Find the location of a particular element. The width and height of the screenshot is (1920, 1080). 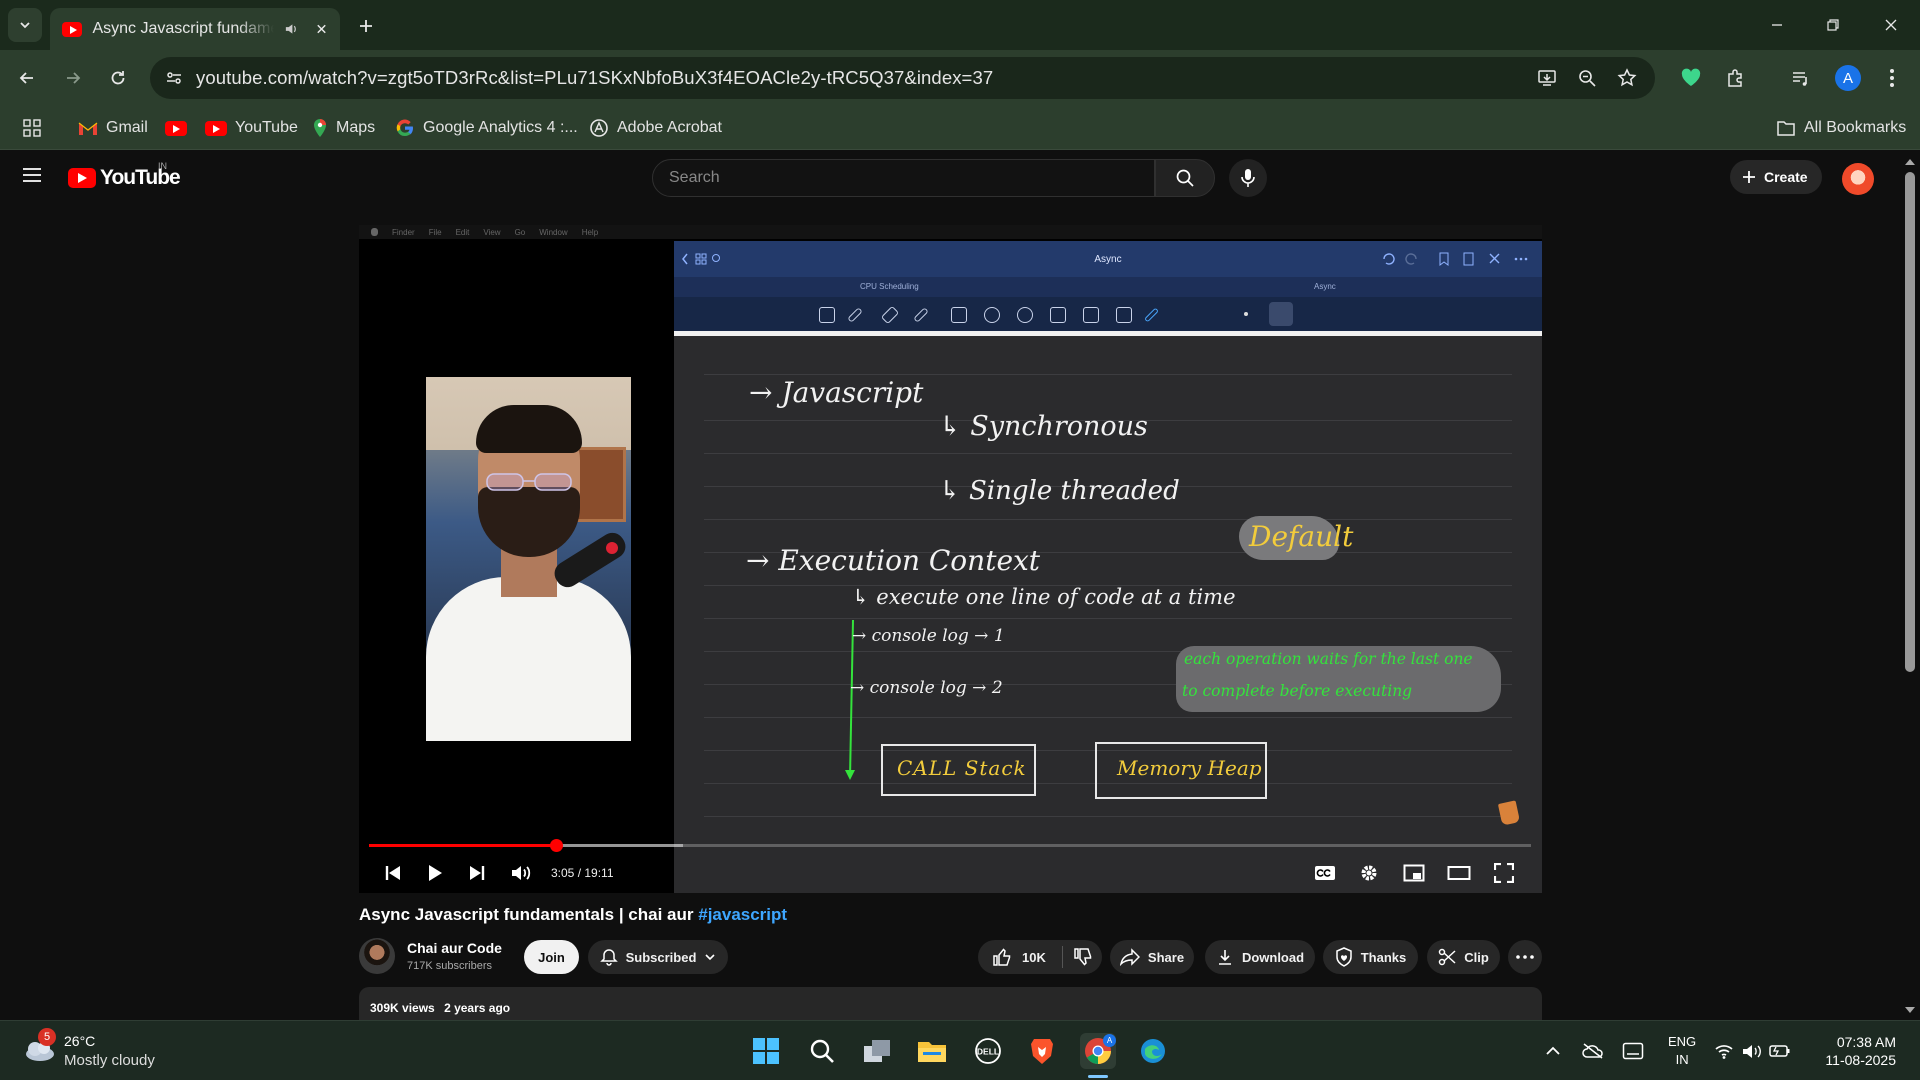

forward-button is located at coordinates (73, 78).